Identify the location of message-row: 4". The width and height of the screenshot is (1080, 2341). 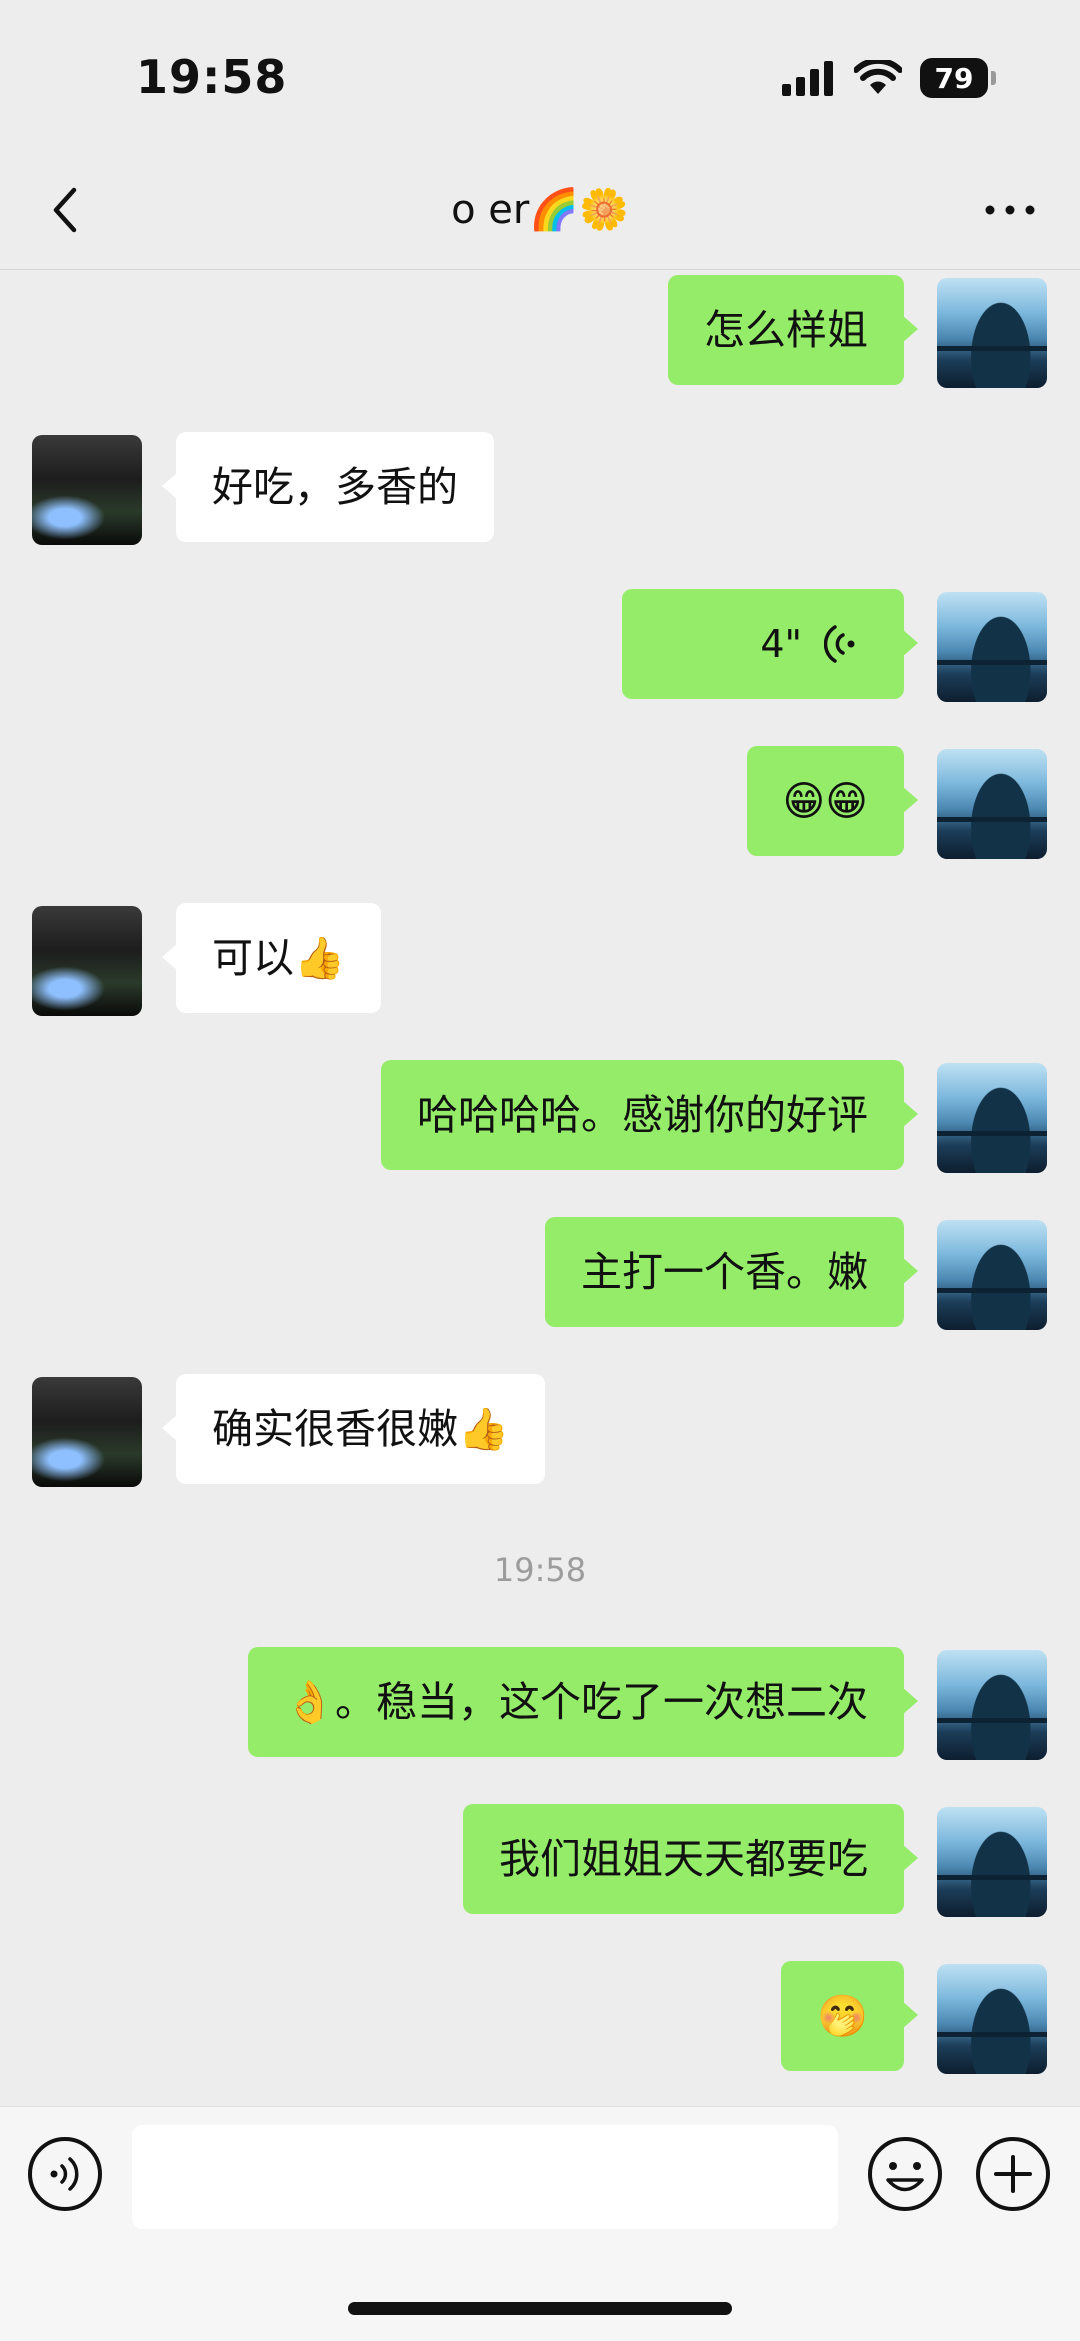
(540, 645).